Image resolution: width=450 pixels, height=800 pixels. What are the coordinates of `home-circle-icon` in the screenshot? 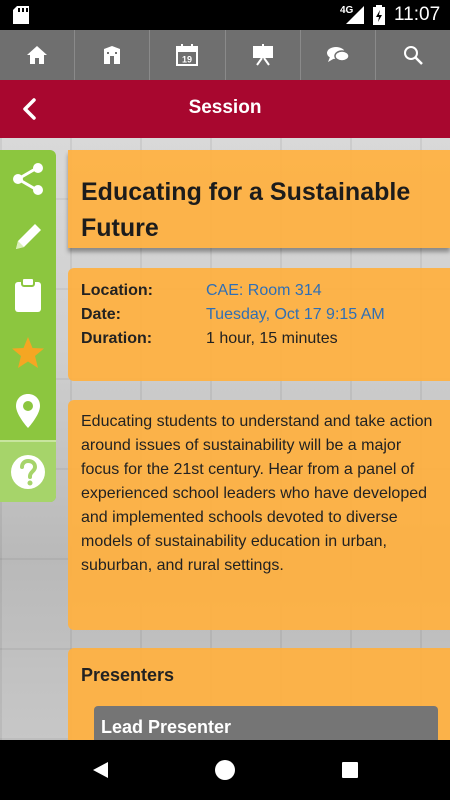 It's located at (225, 770).